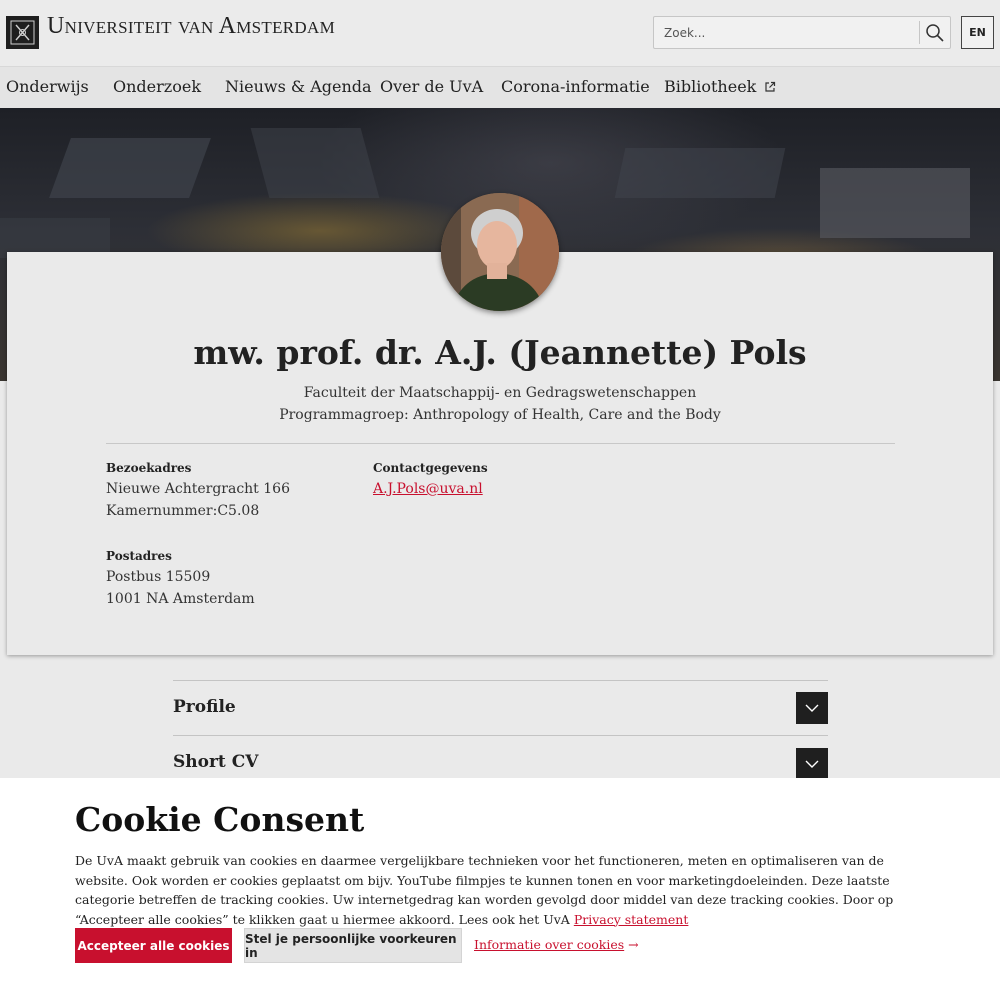  Describe the element at coordinates (180, 599) in the screenshot. I see `postal-address-line2: 1001 NA Amsterdam` at that location.